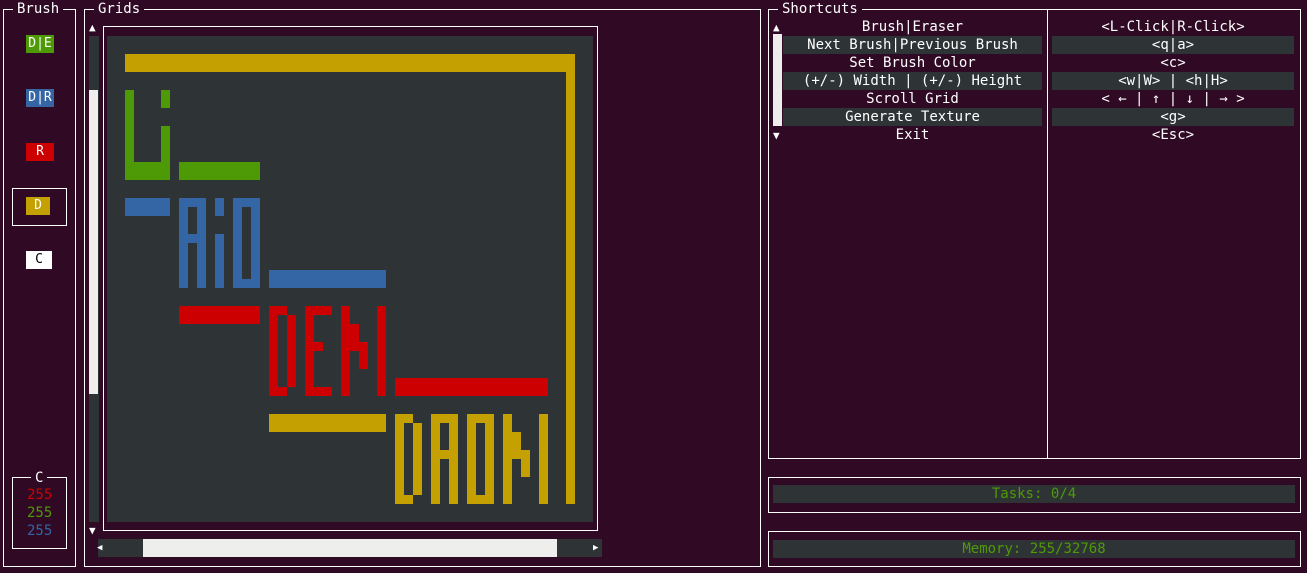  Describe the element at coordinates (278, 391) in the screenshot. I see `glyph-d-bottom` at that location.